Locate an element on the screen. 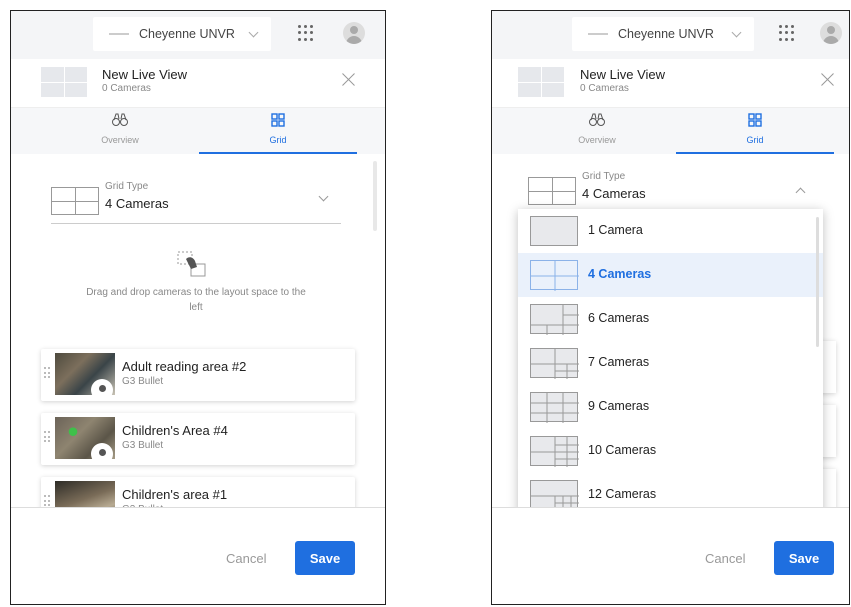 Image resolution: width=851 pixels, height=607 pixels. grid-7-layout-icon is located at coordinates (554, 363).